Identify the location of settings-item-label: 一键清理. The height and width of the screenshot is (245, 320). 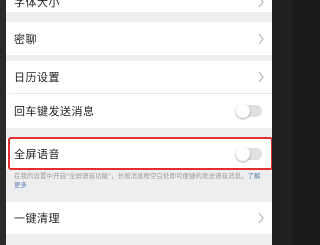
(37, 218).